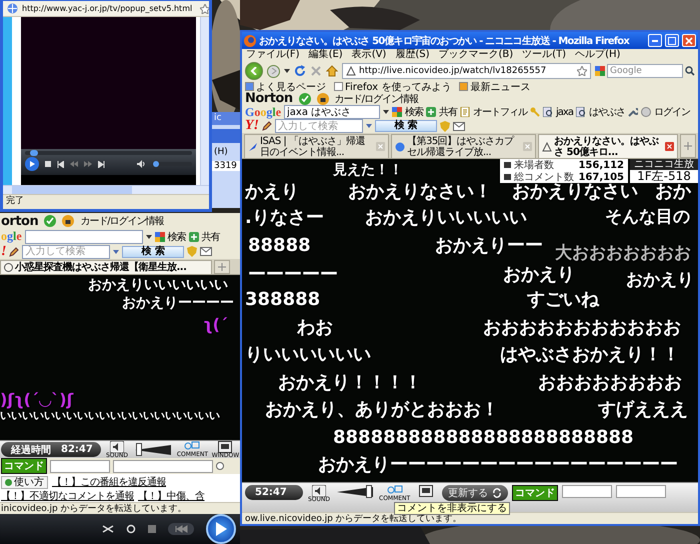 The width and height of the screenshot is (700, 544). What do you see at coordinates (108, 529) in the screenshot?
I see `shuffle-icon` at bounding box center [108, 529].